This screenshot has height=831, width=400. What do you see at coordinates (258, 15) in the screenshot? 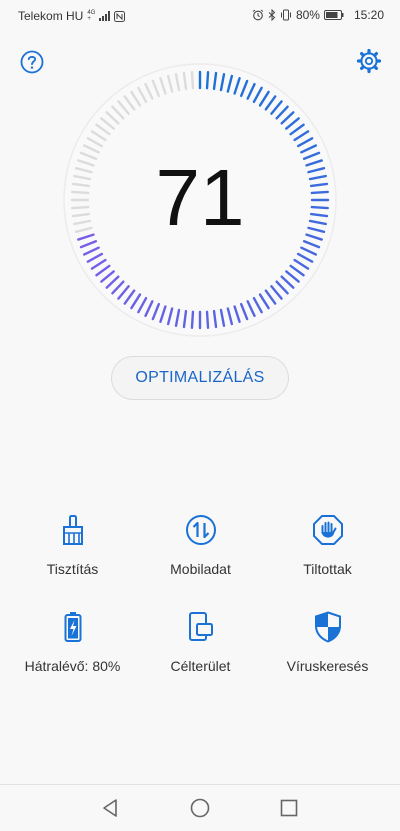
I see `alarm-icon` at bounding box center [258, 15].